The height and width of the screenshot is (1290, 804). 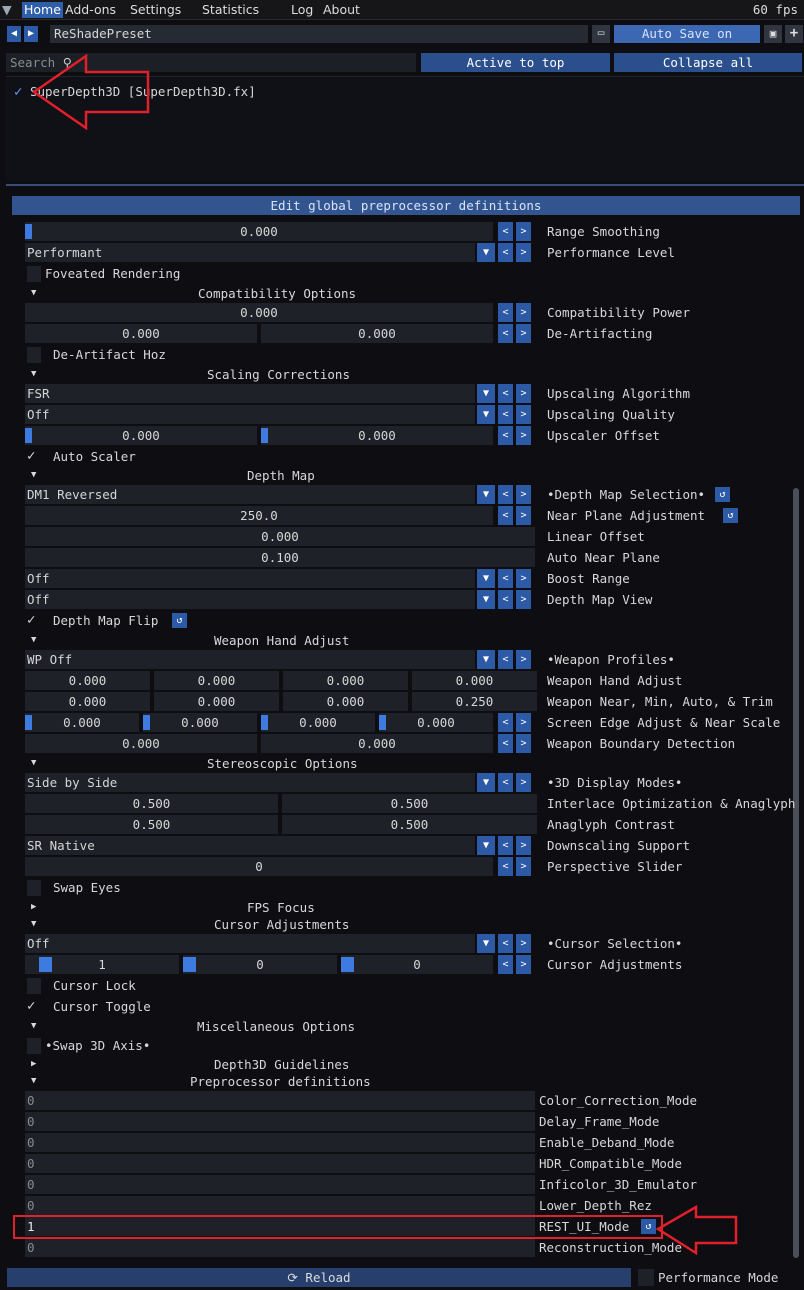 I want to click on swap-3d-axis-checkbox, so click(x=34, y=1046).